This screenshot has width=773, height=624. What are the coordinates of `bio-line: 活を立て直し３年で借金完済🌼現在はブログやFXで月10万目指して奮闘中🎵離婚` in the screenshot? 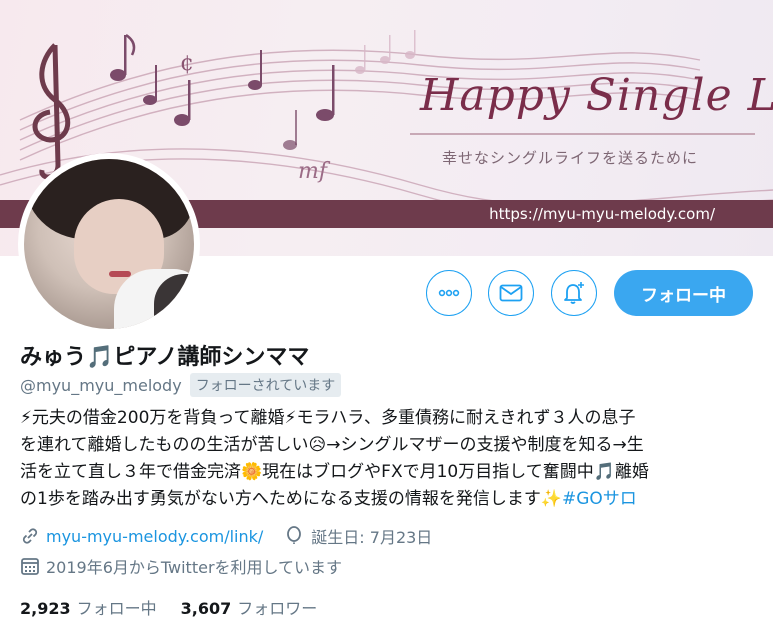 It's located at (334, 472).